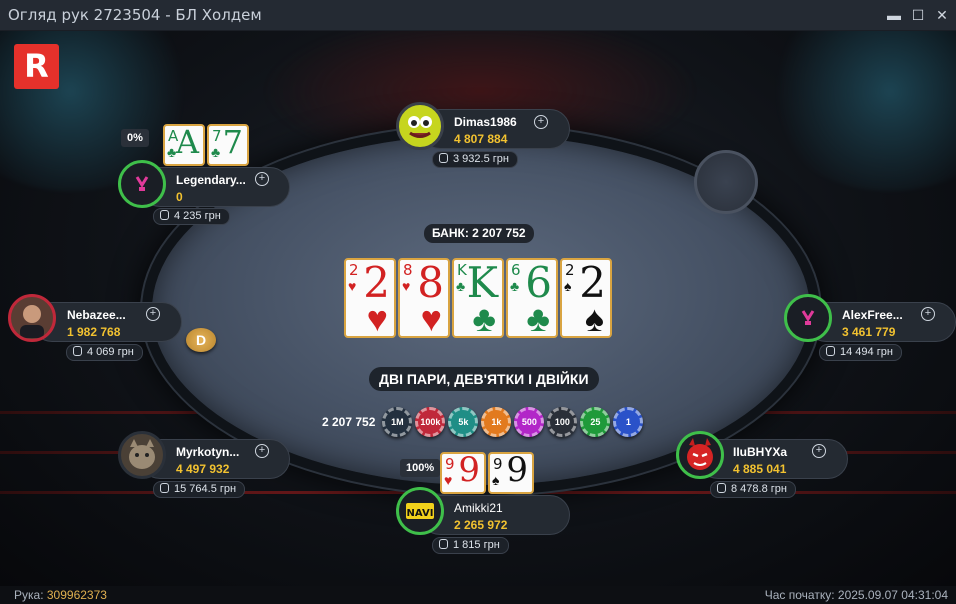 This screenshot has height=604, width=956. I want to click on hand-id-value: 309962373, so click(76, 595).